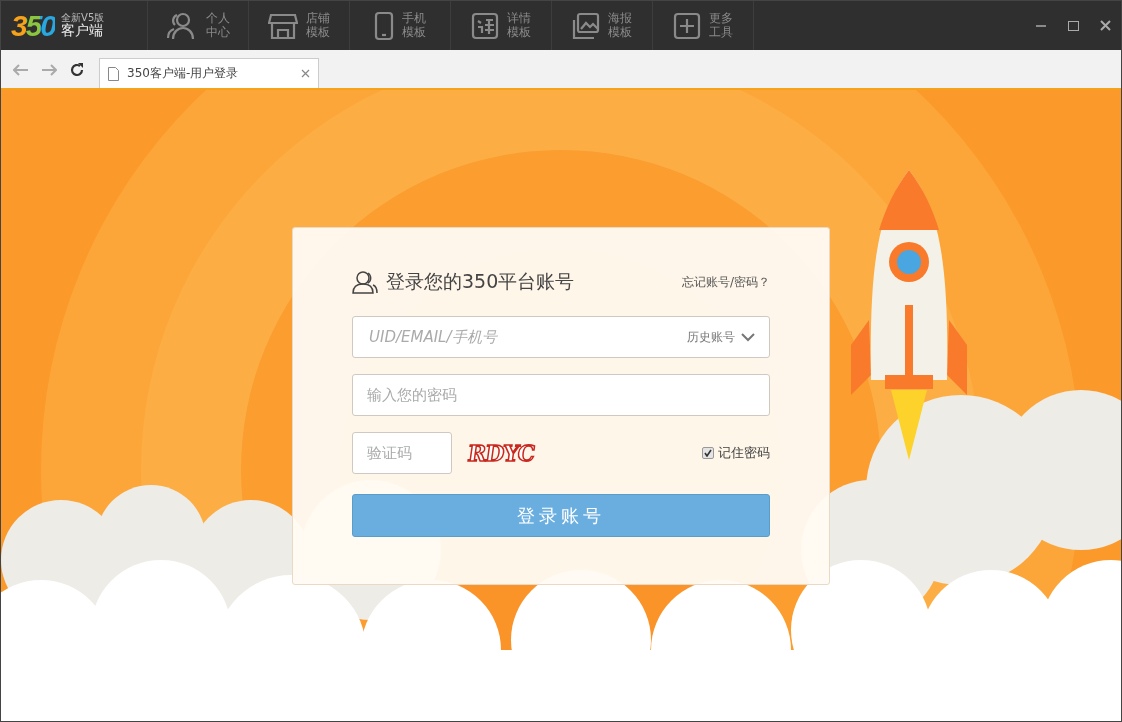  Describe the element at coordinates (748, 337) in the screenshot. I see `chevron-down-icon` at that location.